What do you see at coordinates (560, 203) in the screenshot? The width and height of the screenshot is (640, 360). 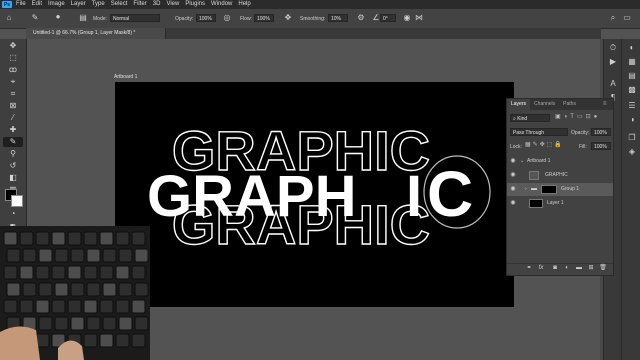 I see `layer-row-layer1: ◉ Layer 1` at bounding box center [560, 203].